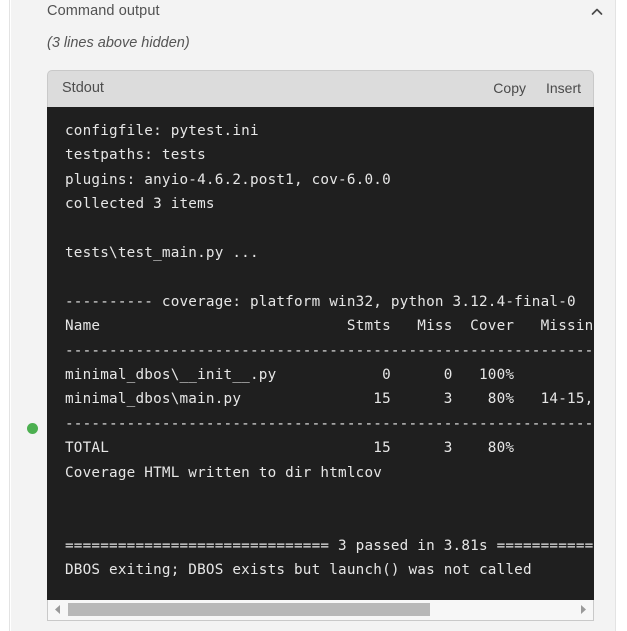  What do you see at coordinates (5, 315) in the screenshot?
I see `left-gutter` at bounding box center [5, 315].